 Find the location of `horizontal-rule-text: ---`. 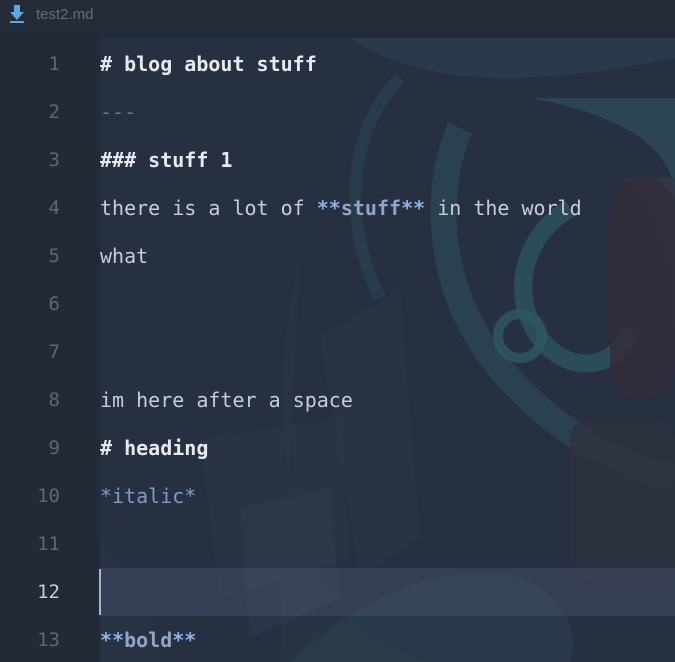

horizontal-rule-text: --- is located at coordinates (118, 112).